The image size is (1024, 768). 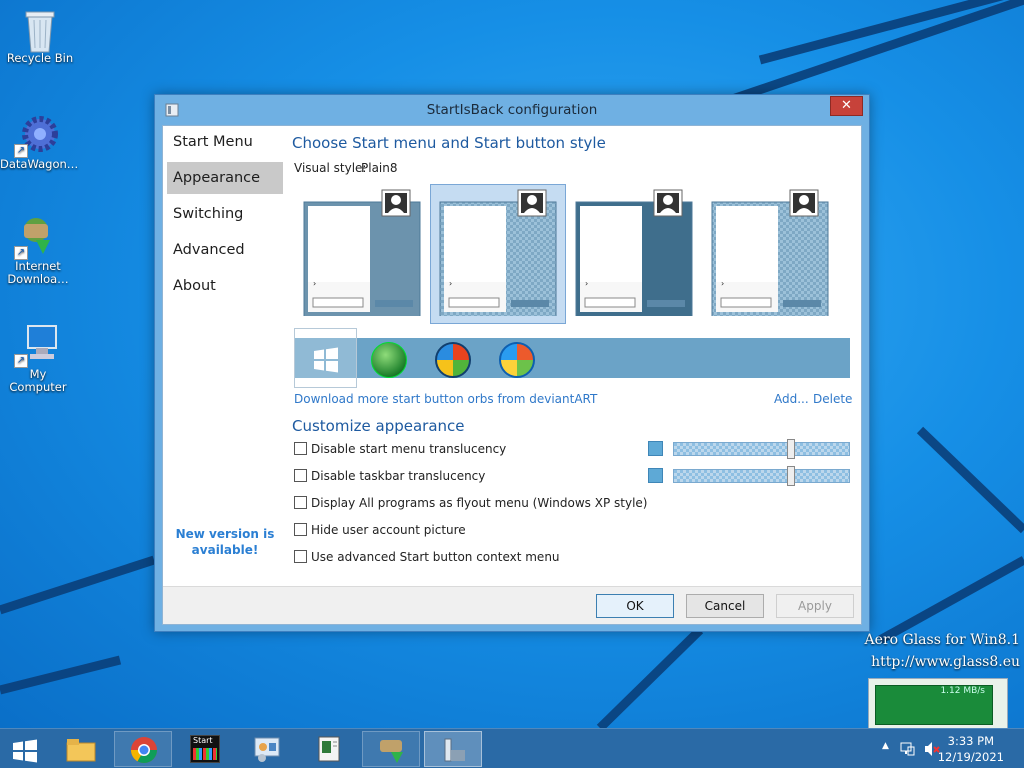 What do you see at coordinates (832, 399) in the screenshot?
I see `delete-orb-link: Delete` at bounding box center [832, 399].